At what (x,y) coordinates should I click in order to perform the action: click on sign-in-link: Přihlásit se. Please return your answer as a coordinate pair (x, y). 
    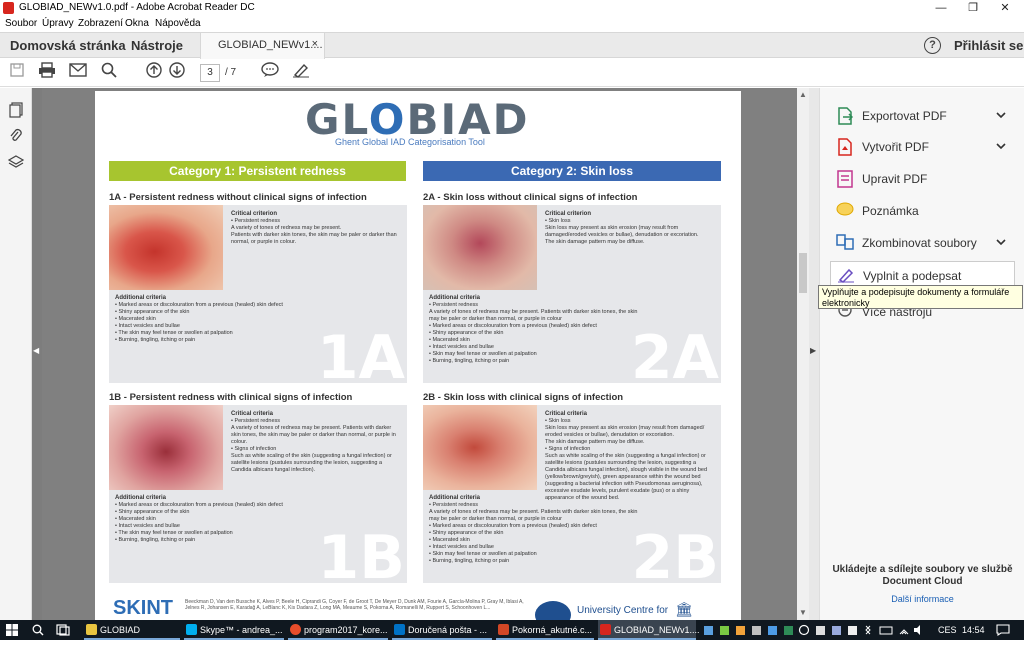
    Looking at the image, I should click on (988, 45).